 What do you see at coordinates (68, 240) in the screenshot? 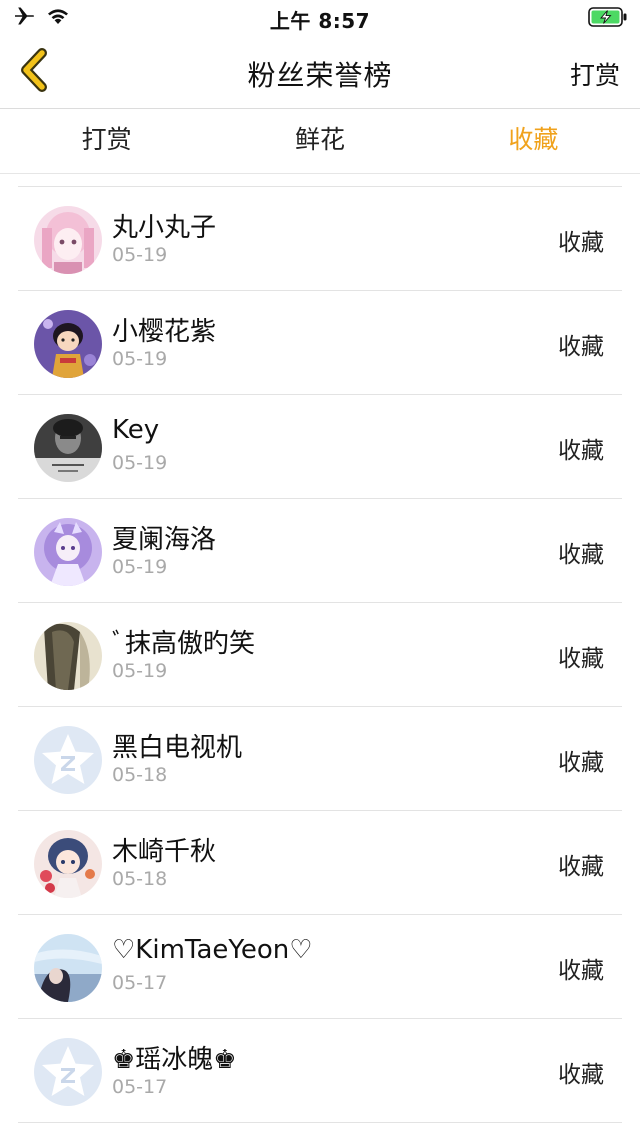
I see `pink-anime-girl-avatar` at bounding box center [68, 240].